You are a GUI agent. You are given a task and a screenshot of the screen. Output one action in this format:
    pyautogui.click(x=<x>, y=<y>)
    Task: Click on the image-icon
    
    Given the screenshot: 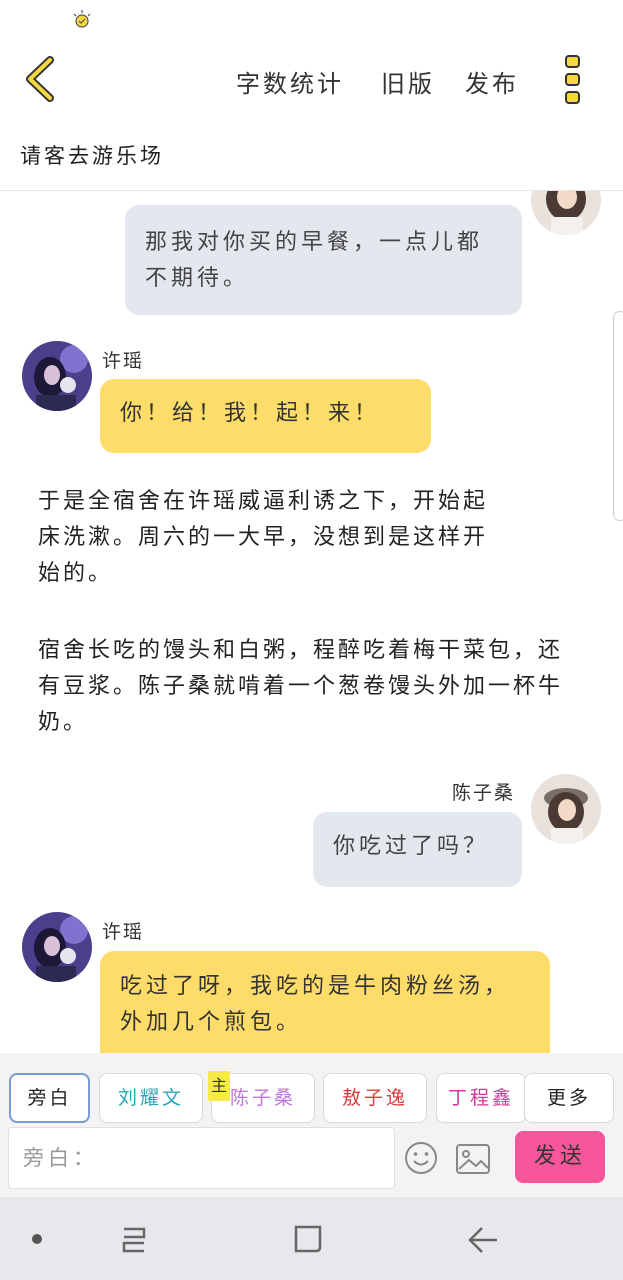 What is the action you would take?
    pyautogui.click(x=473, y=1159)
    